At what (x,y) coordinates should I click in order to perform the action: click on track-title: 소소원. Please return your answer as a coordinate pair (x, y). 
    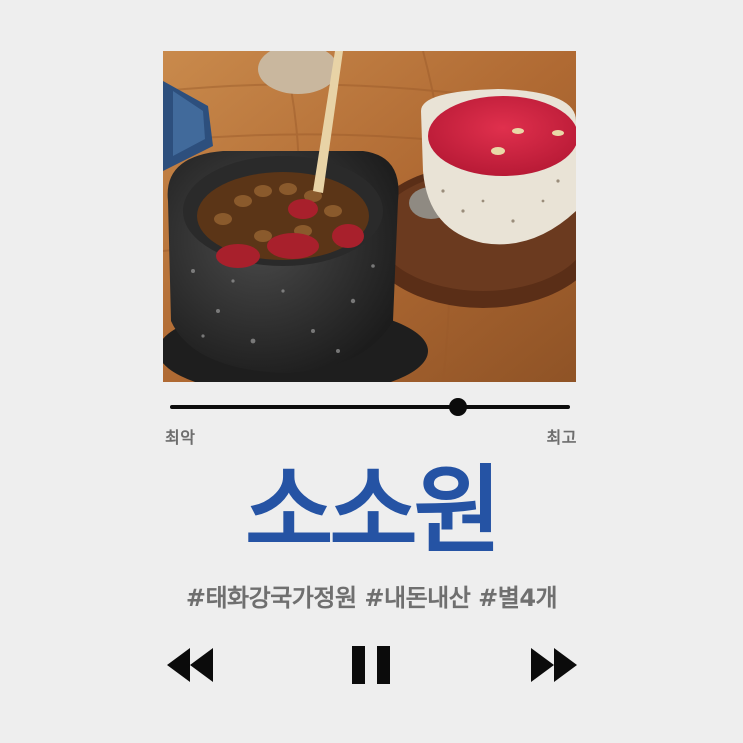
    Looking at the image, I should click on (373, 511).